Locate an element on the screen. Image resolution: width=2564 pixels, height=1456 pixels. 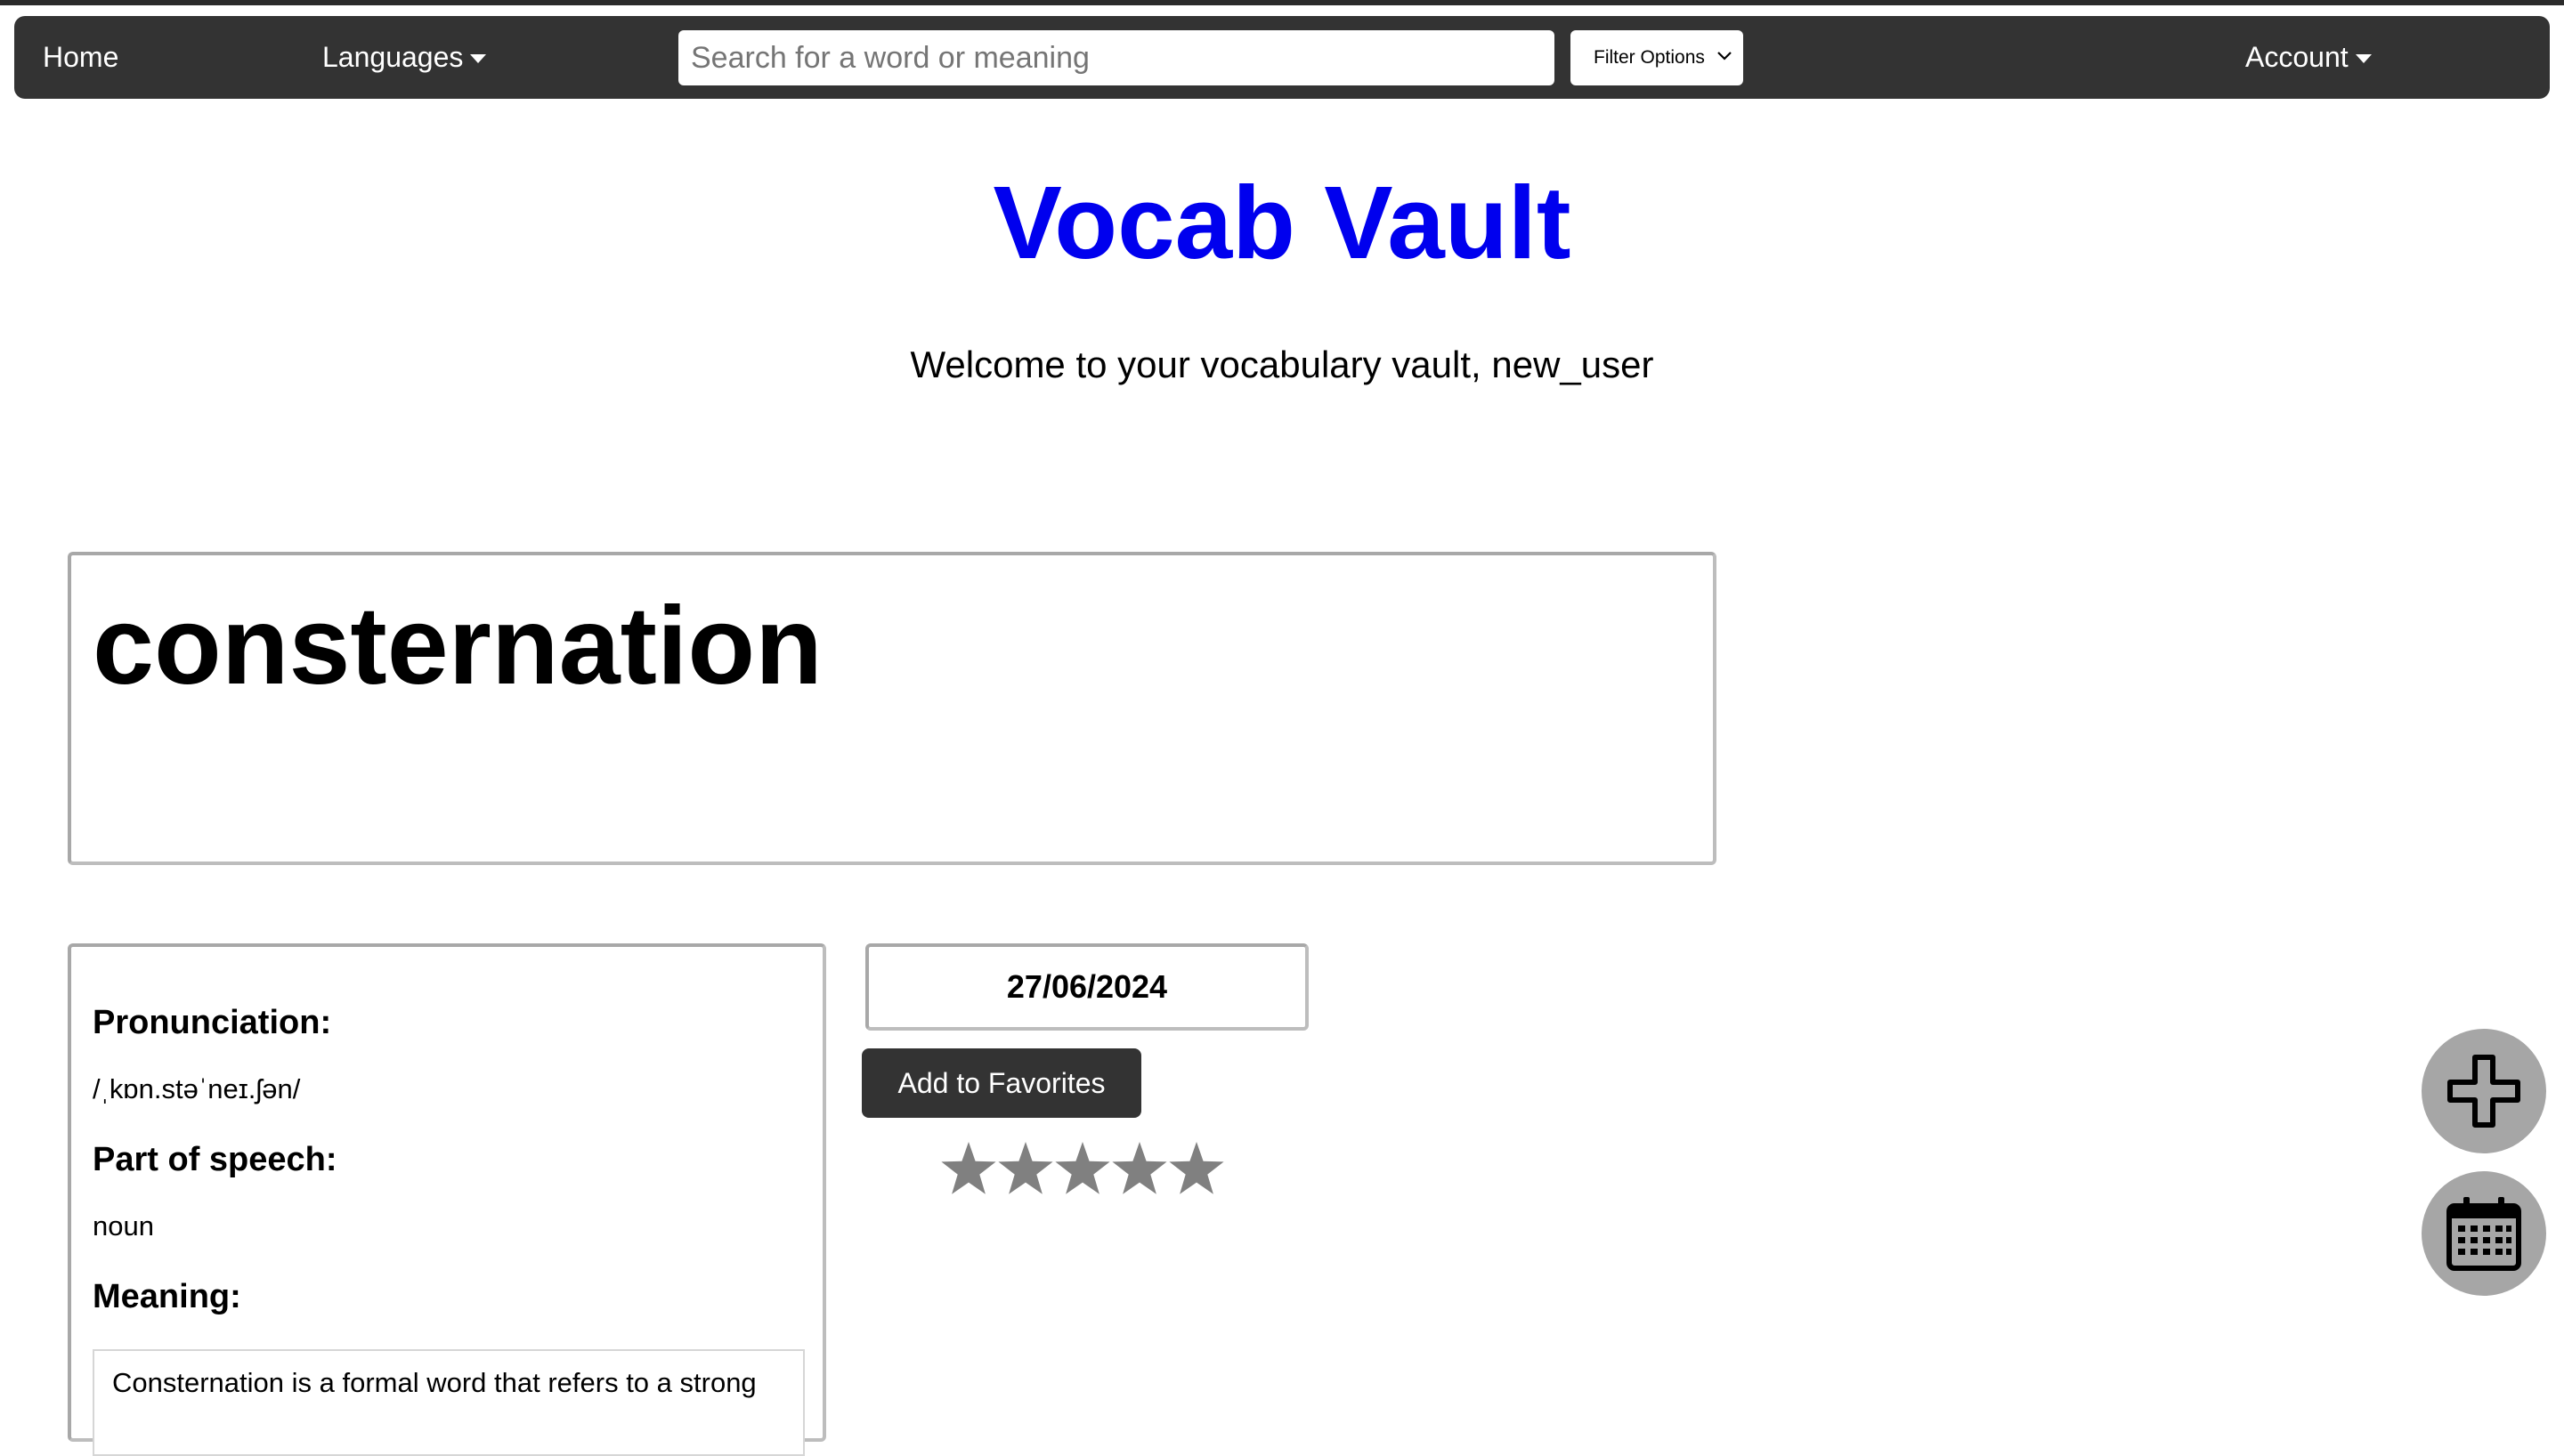
calendar-icon is located at coordinates (2483, 1234).